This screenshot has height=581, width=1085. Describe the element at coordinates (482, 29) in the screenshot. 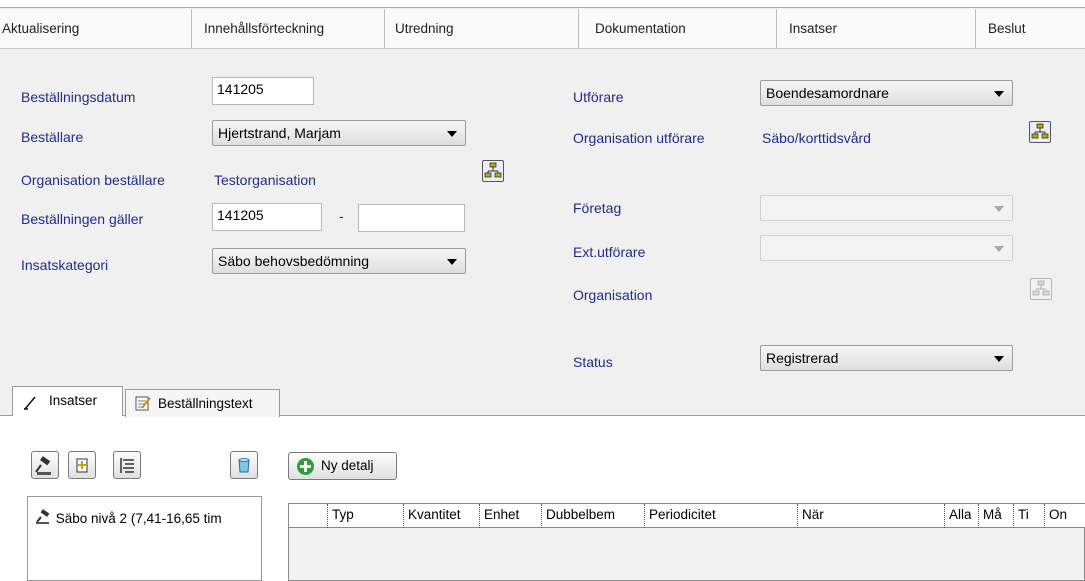

I see `tab-utredning: Utredning` at that location.